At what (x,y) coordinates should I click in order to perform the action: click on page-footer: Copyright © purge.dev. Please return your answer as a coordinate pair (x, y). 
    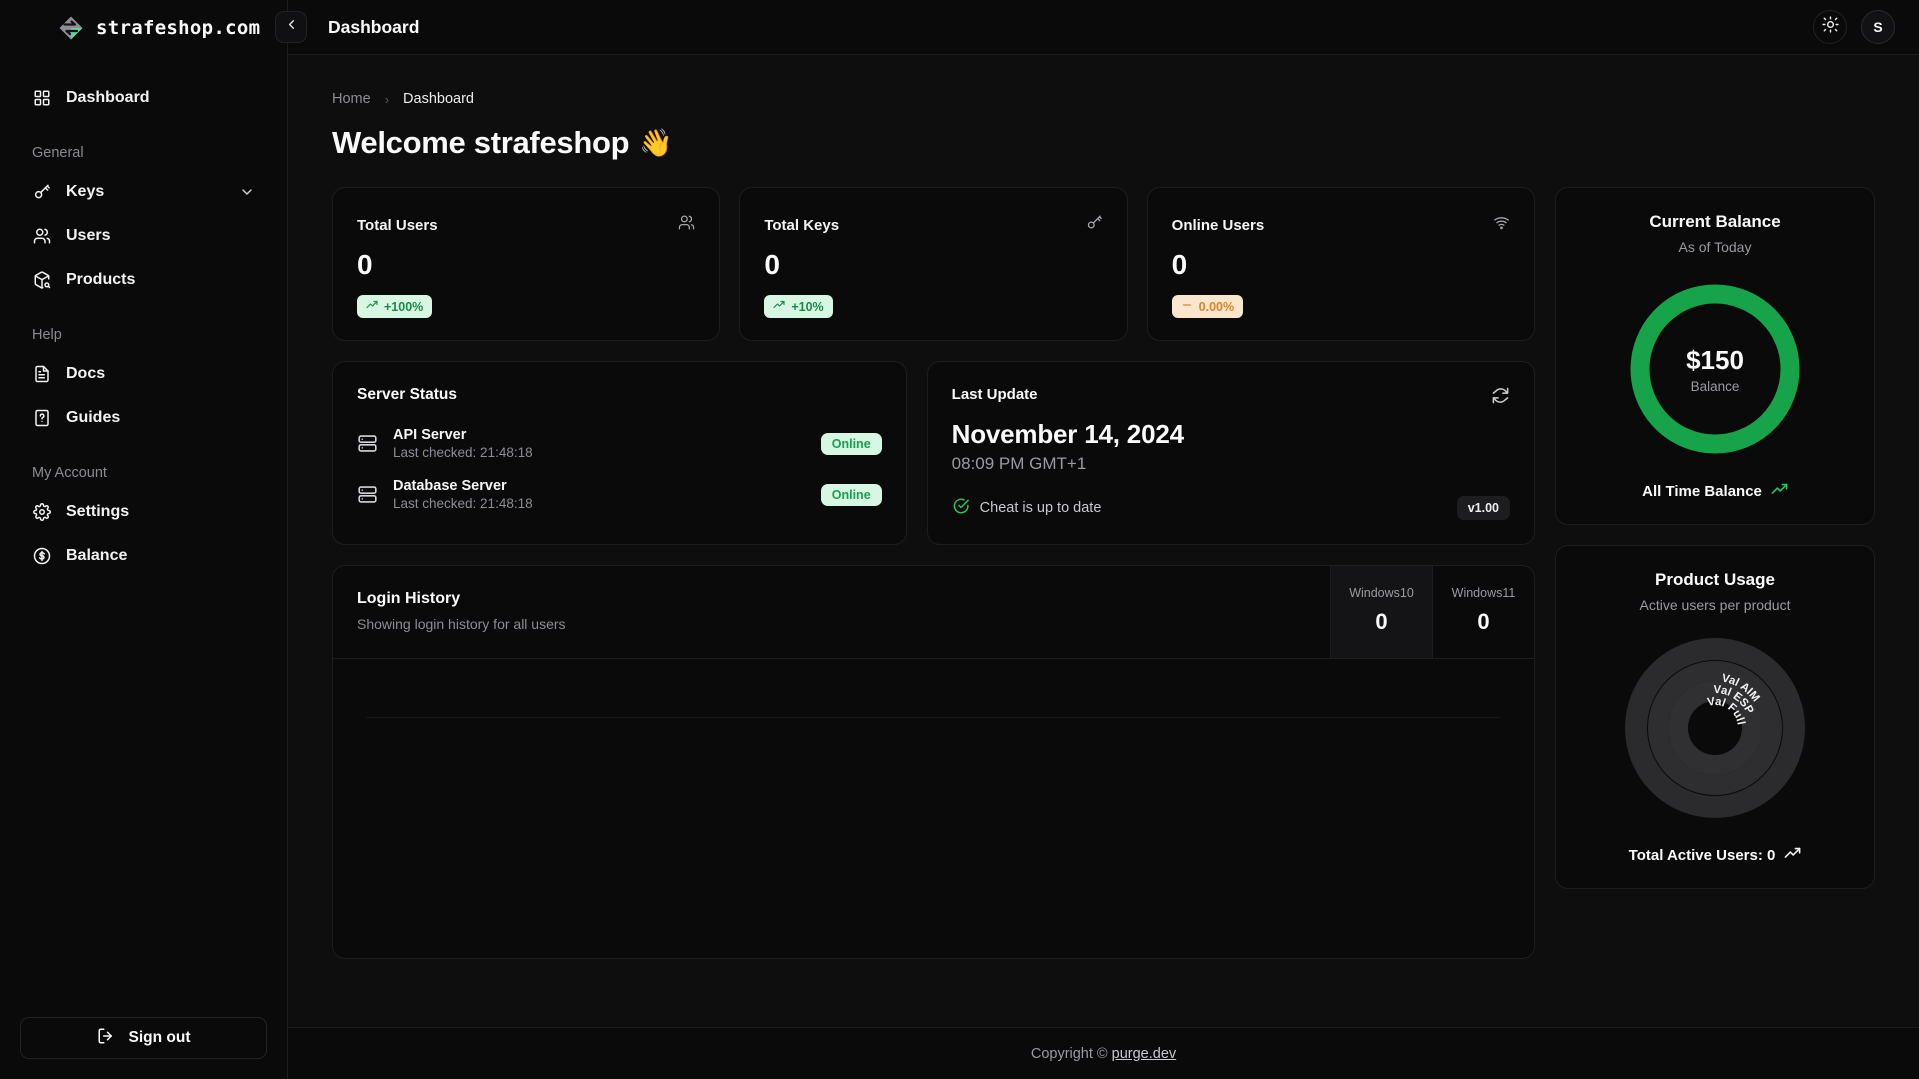
    Looking at the image, I should click on (1103, 1053).